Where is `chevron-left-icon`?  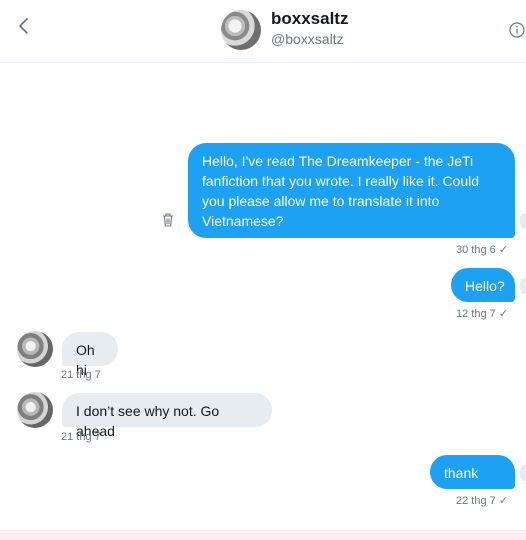 chevron-left-icon is located at coordinates (24, 26).